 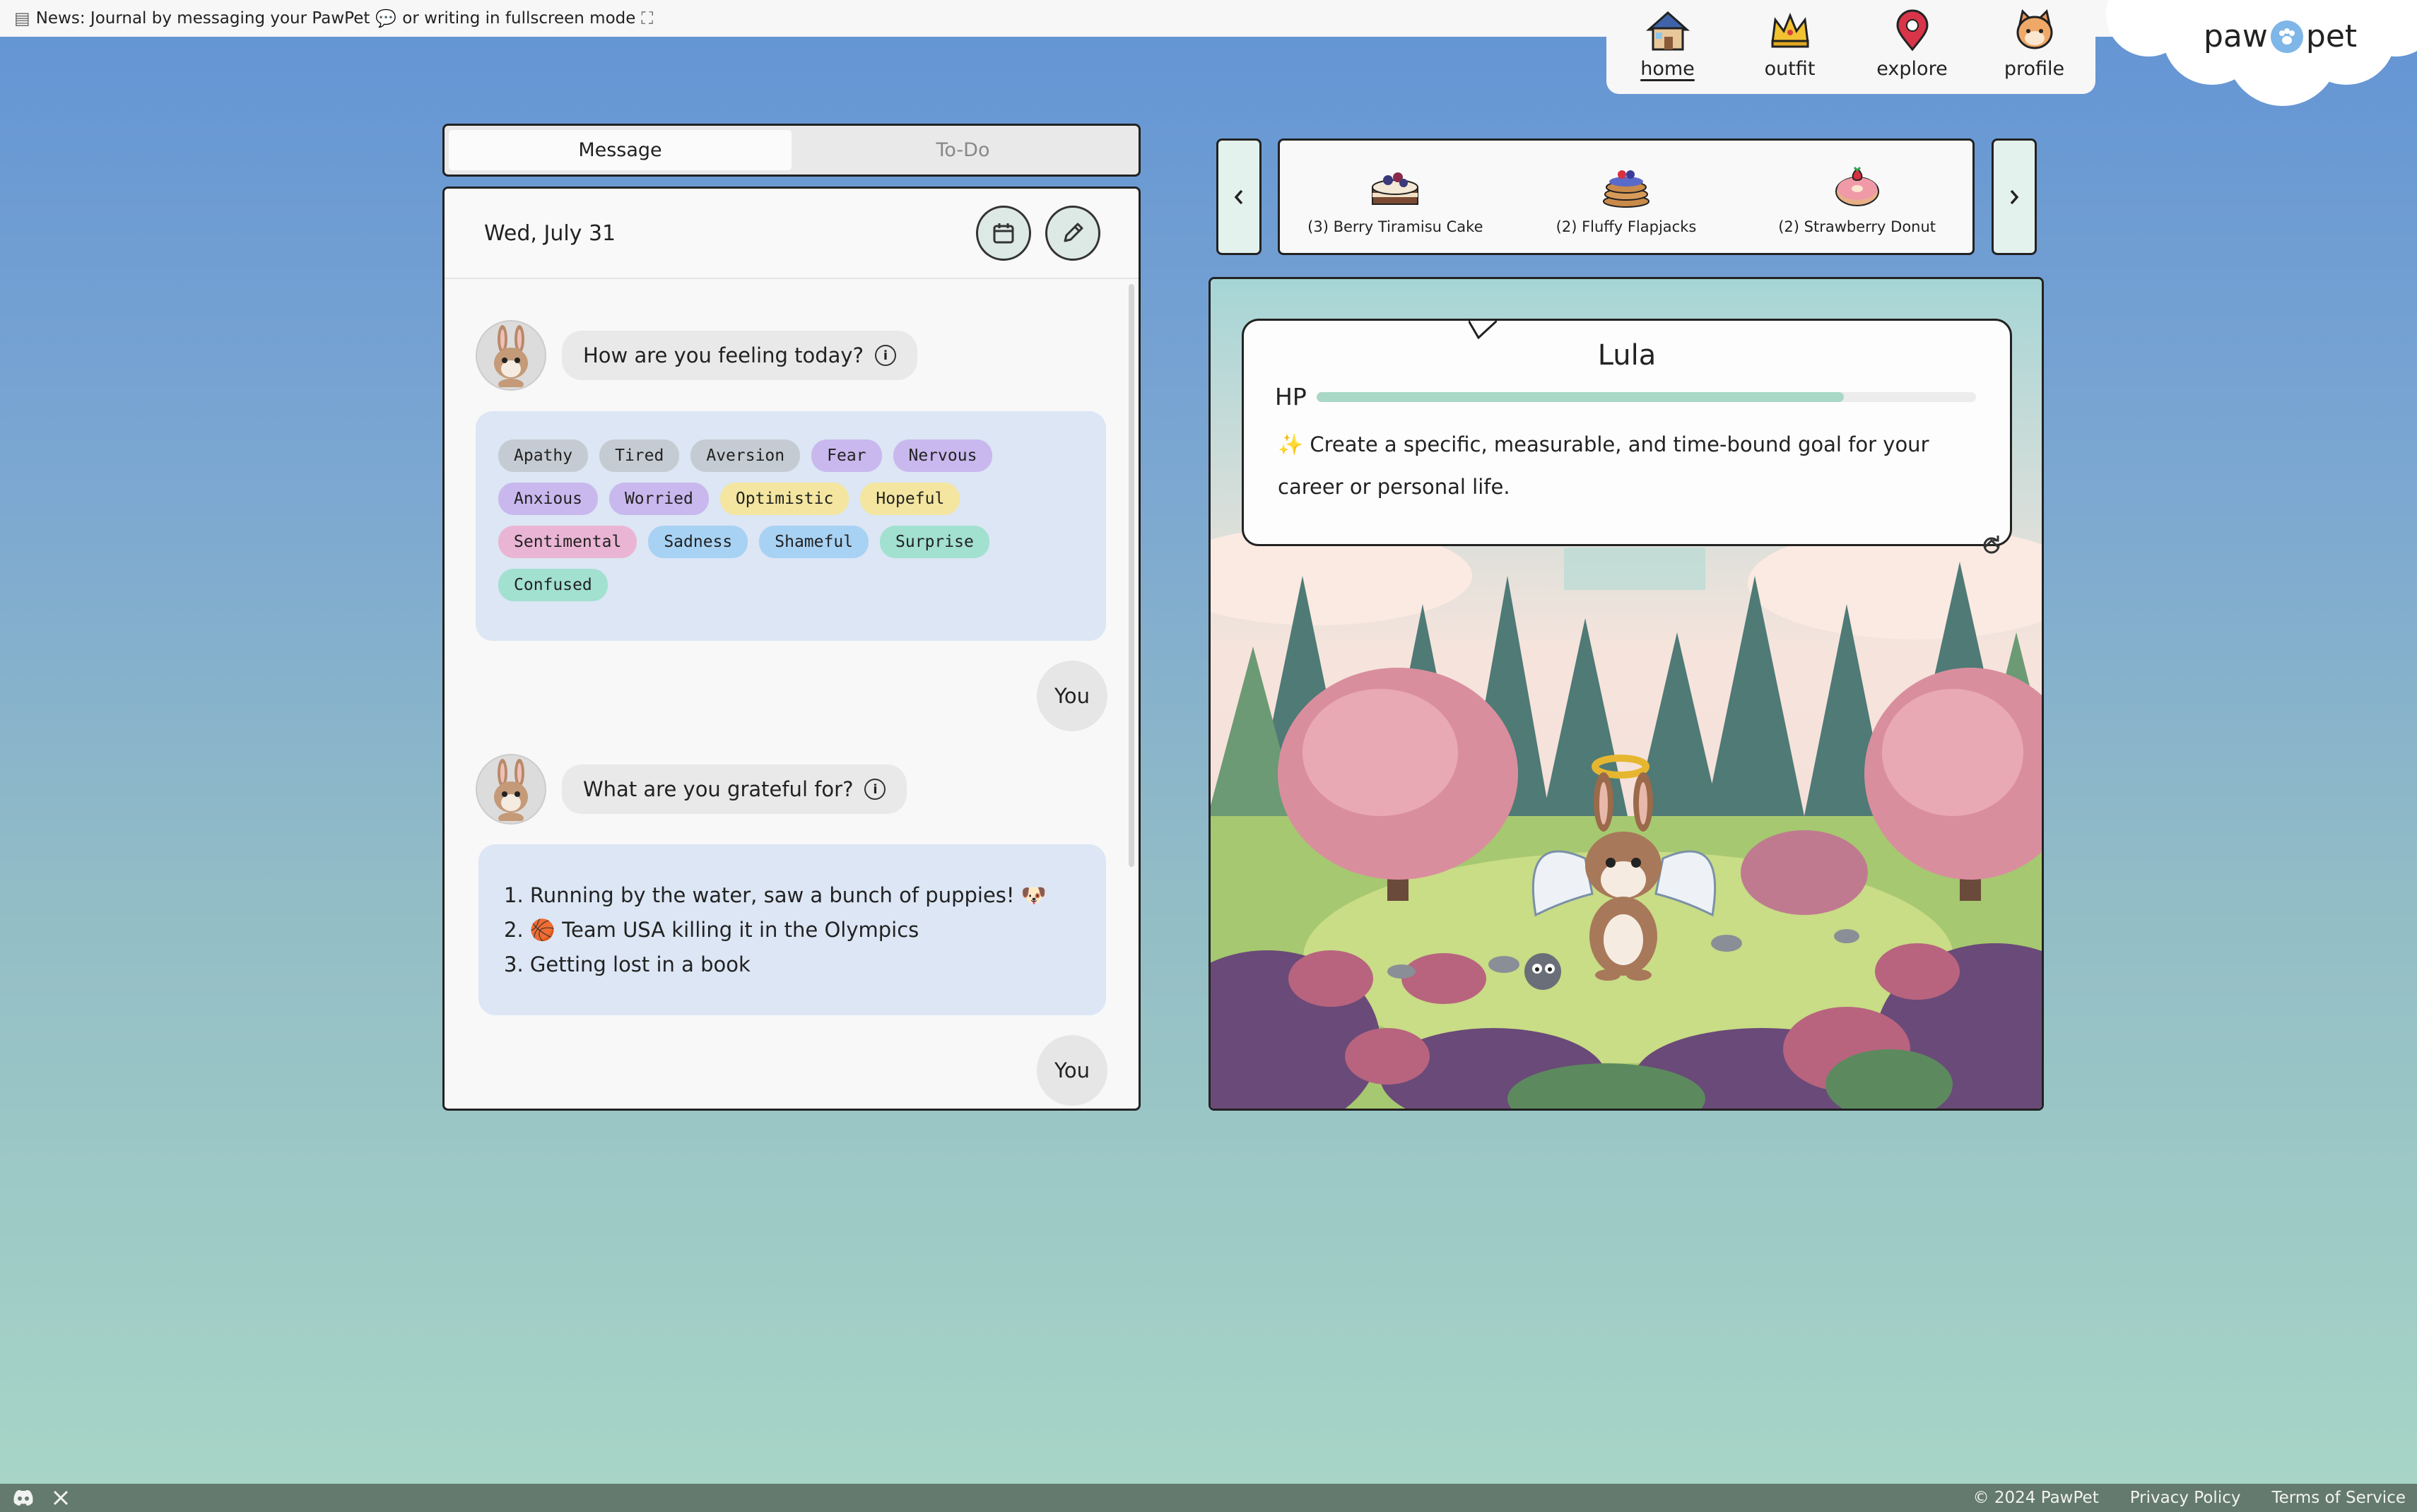 I want to click on critter, so click(x=1543, y=971).